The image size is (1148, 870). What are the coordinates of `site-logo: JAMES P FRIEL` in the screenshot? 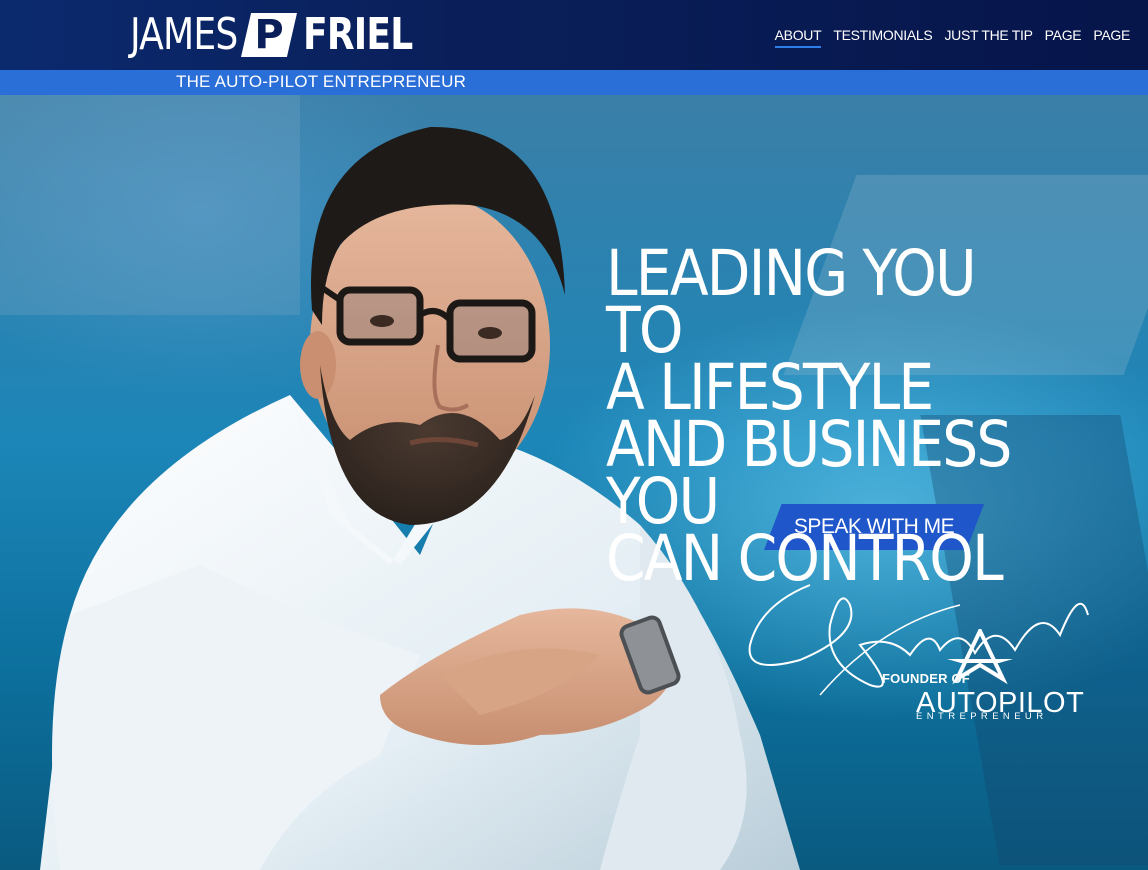 It's located at (283, 35).